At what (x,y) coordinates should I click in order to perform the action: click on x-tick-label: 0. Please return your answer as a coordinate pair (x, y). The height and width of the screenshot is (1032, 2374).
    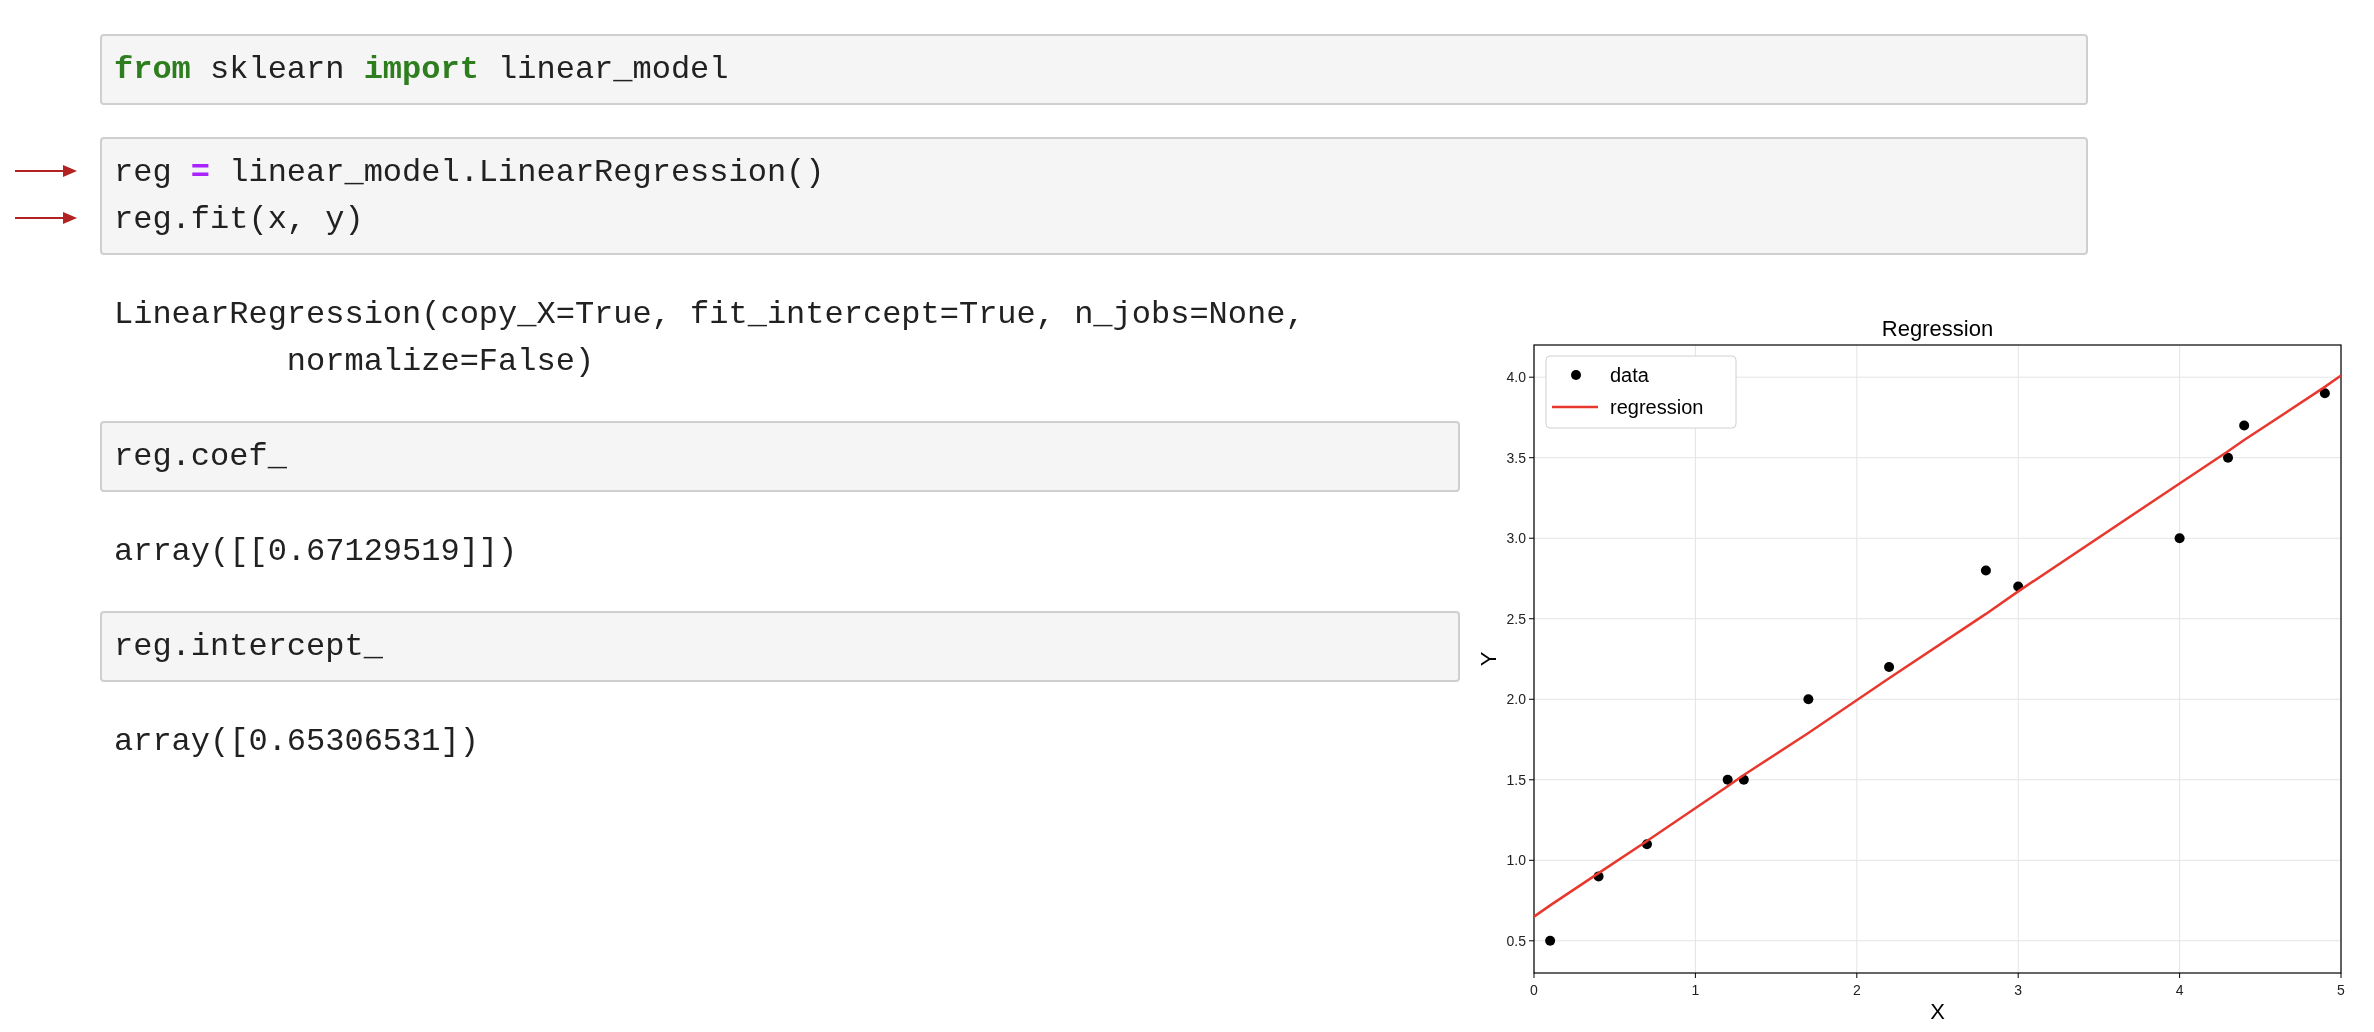
    Looking at the image, I should click on (1534, 990).